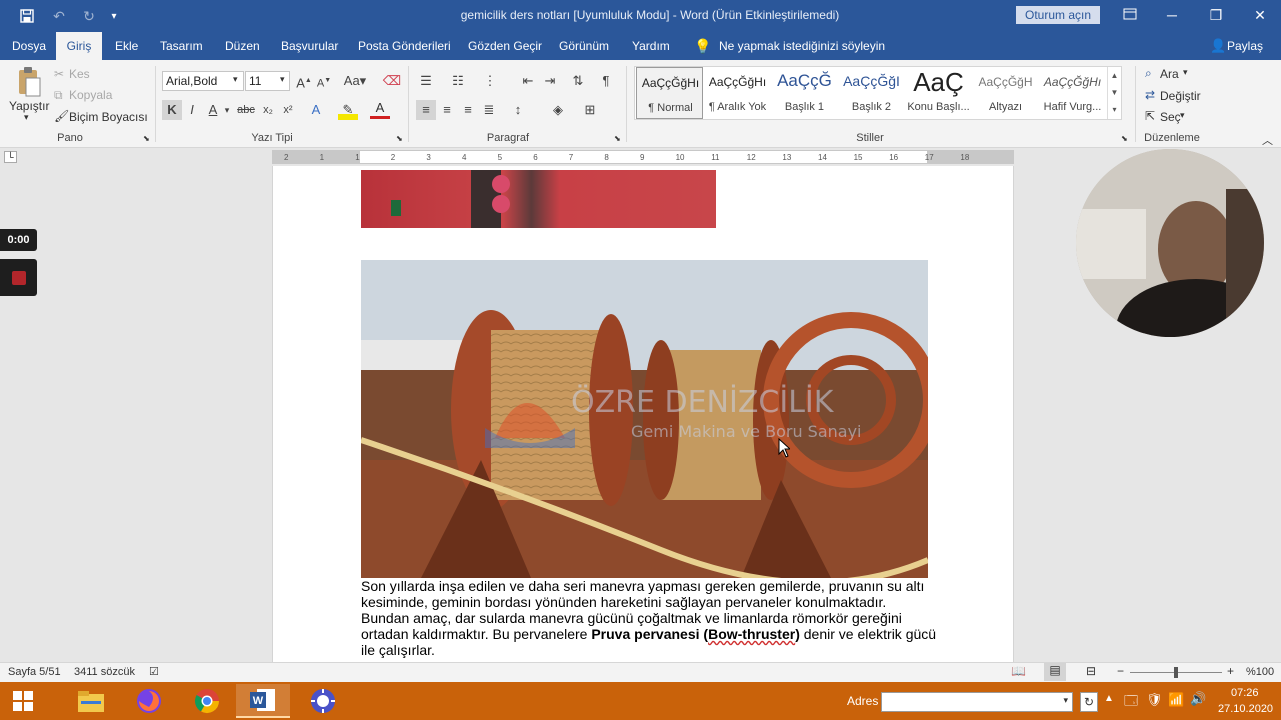  What do you see at coordinates (242, 46) in the screenshot?
I see `tab-duzen: Düzen` at bounding box center [242, 46].